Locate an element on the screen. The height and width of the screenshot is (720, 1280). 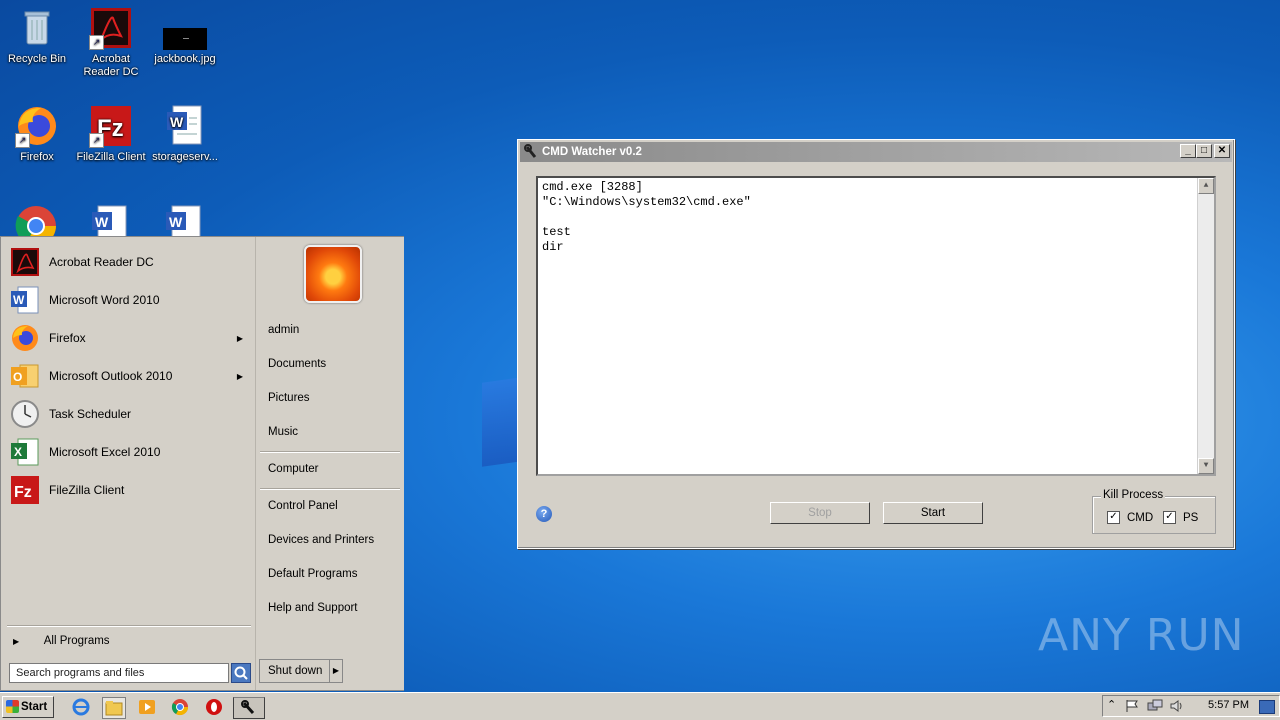
svg-text: O is located at coordinates (17, 377).